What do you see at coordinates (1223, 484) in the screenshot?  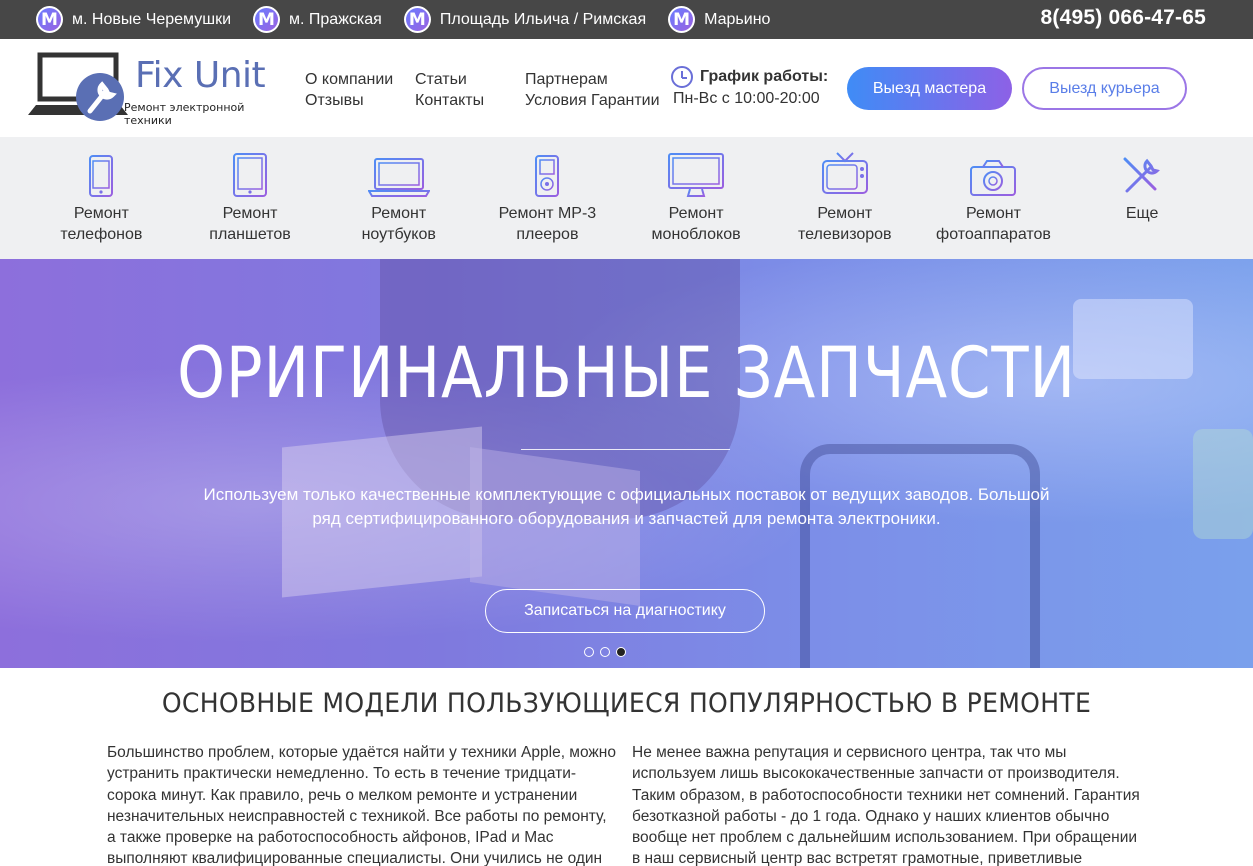 I see `hero-background-plant` at bounding box center [1223, 484].